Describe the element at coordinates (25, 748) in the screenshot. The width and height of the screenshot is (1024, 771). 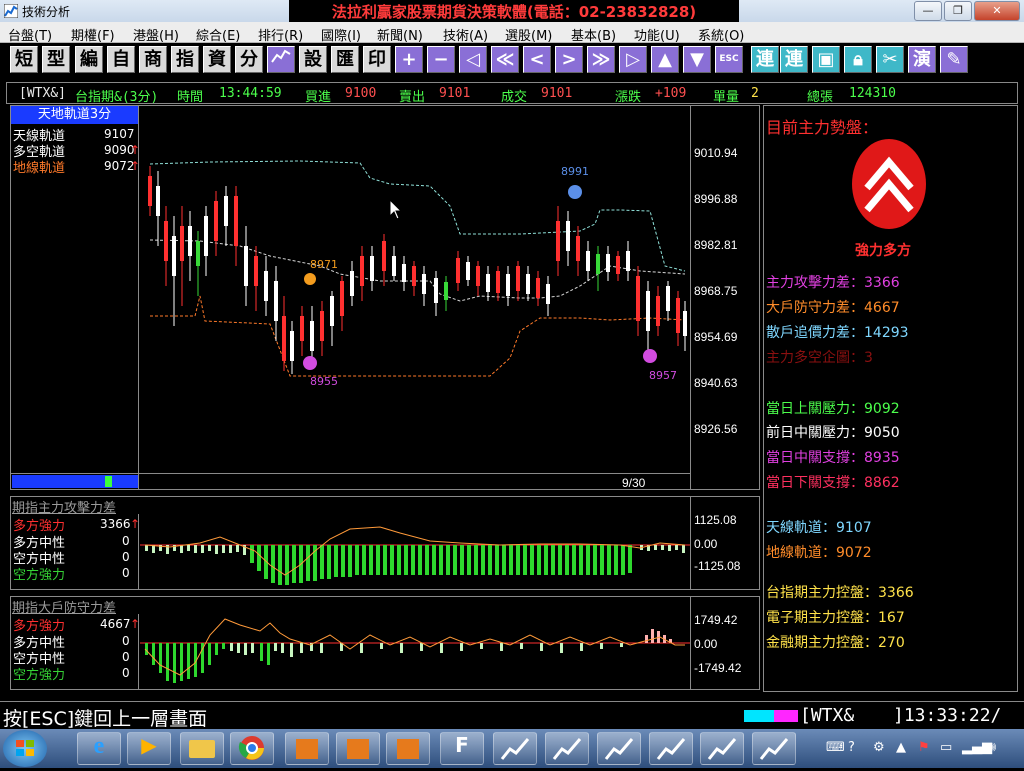
I see `start-button` at that location.